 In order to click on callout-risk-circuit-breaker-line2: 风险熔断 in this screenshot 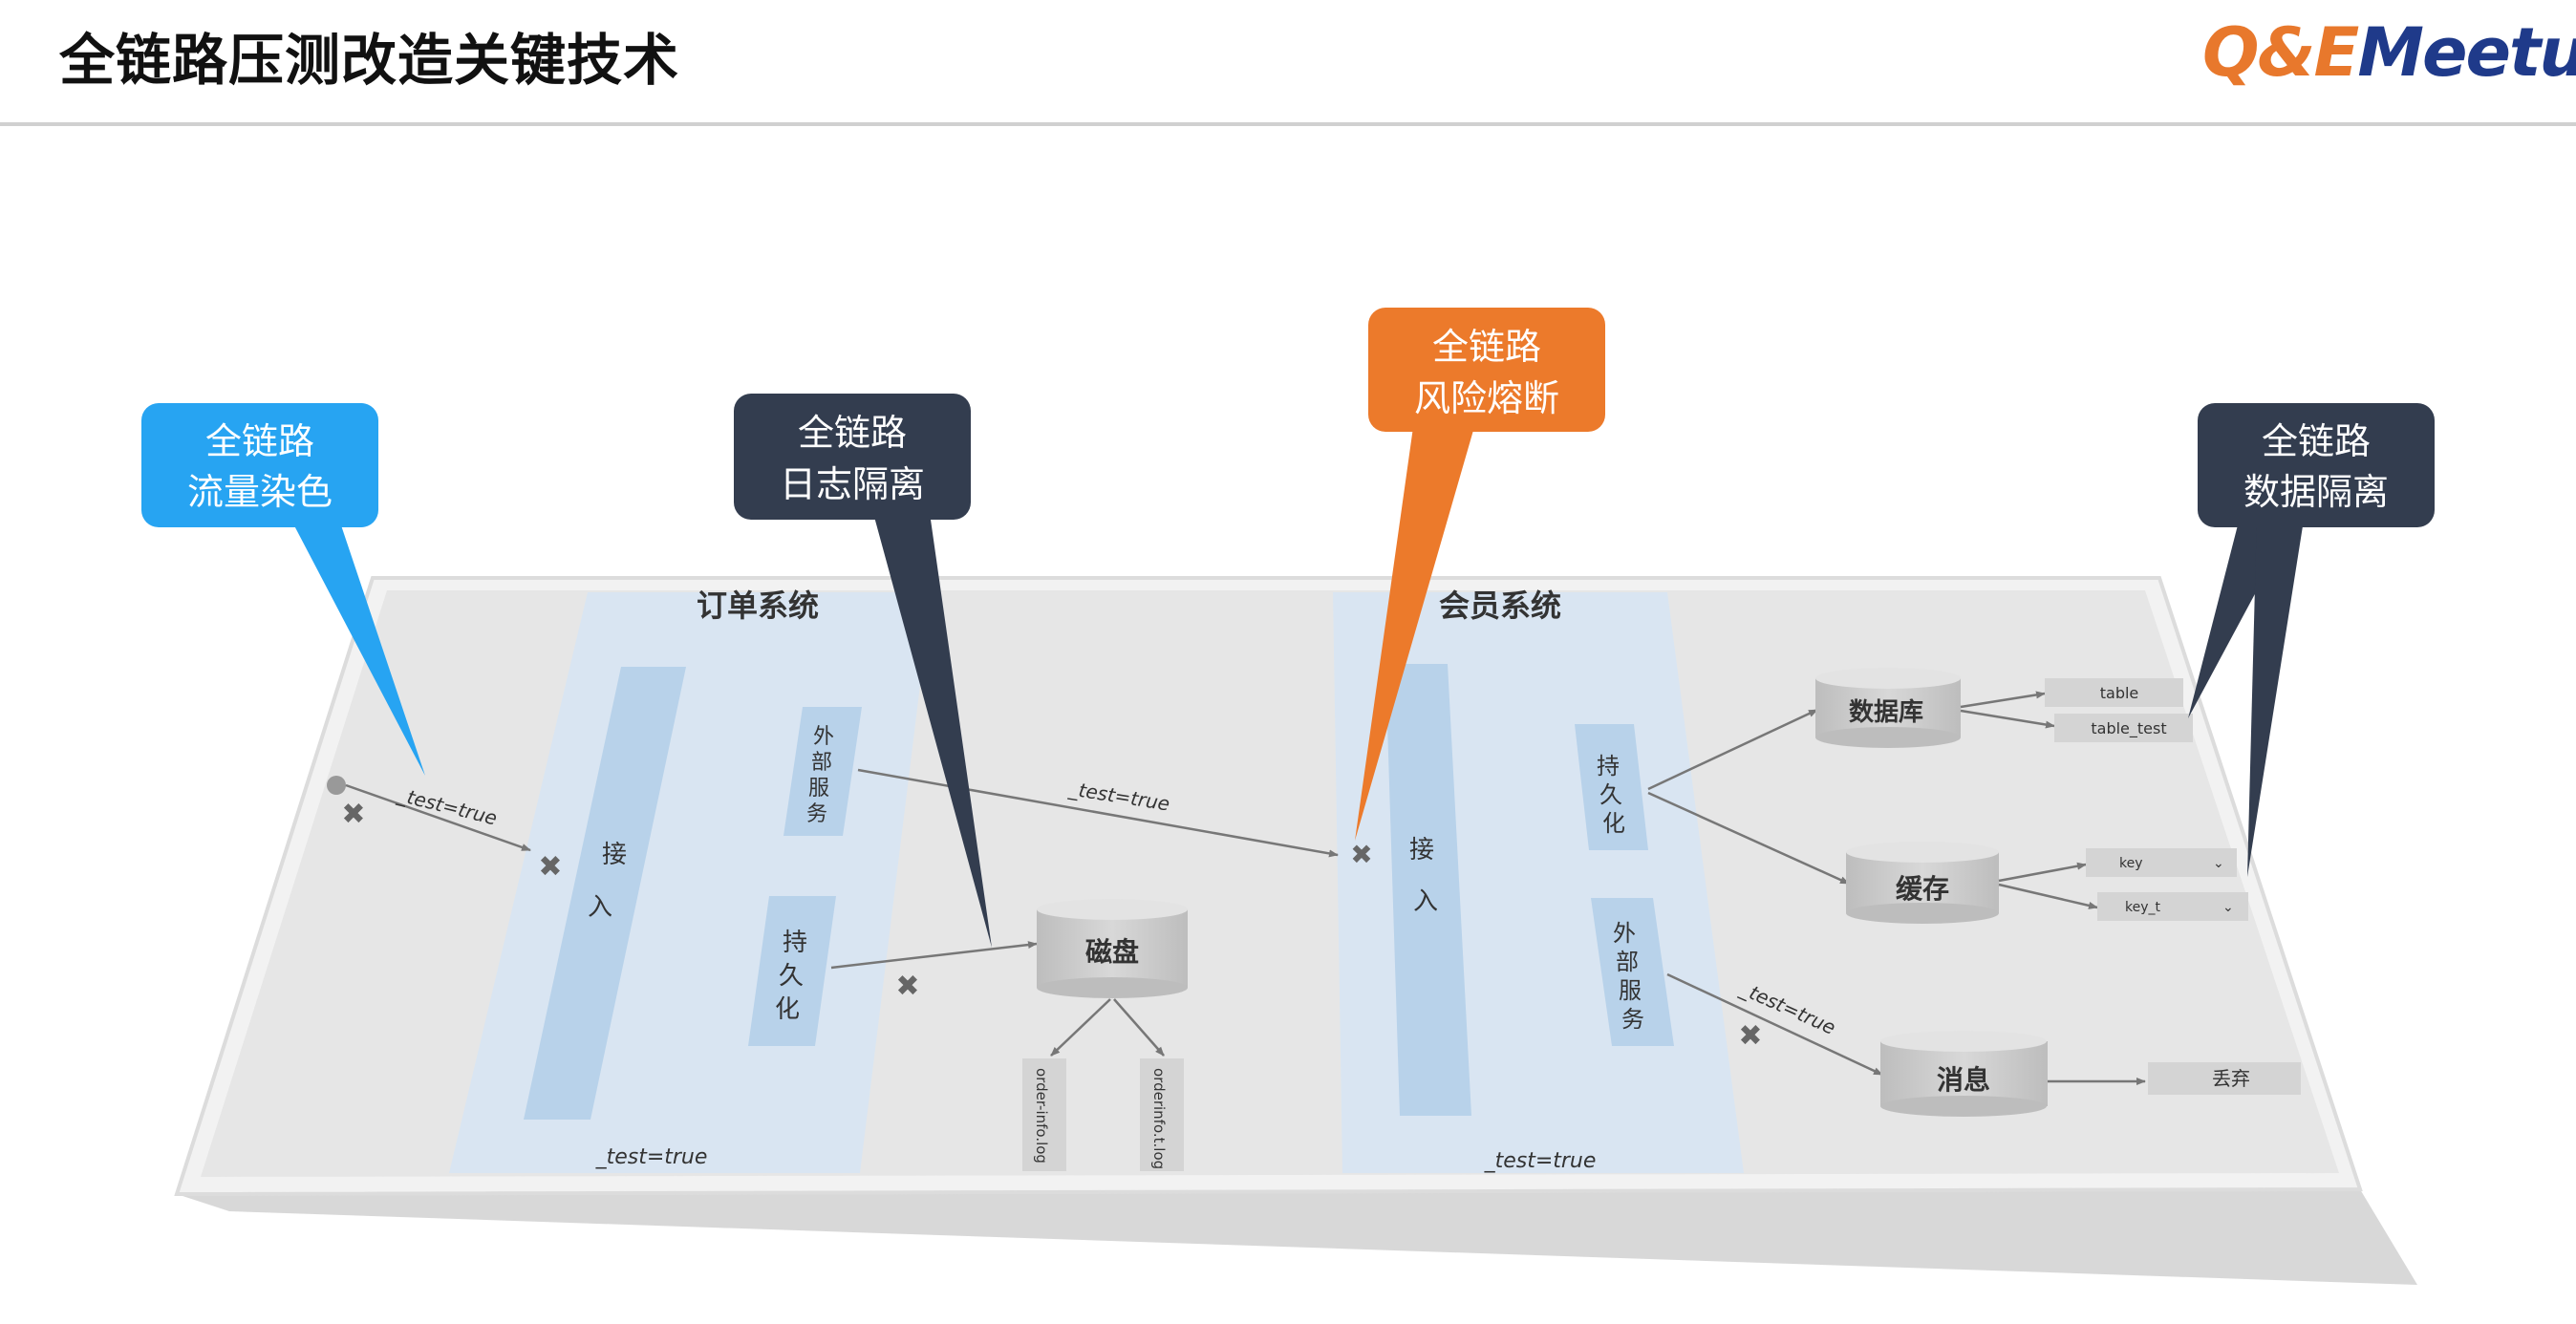, I will do `click(1486, 398)`.